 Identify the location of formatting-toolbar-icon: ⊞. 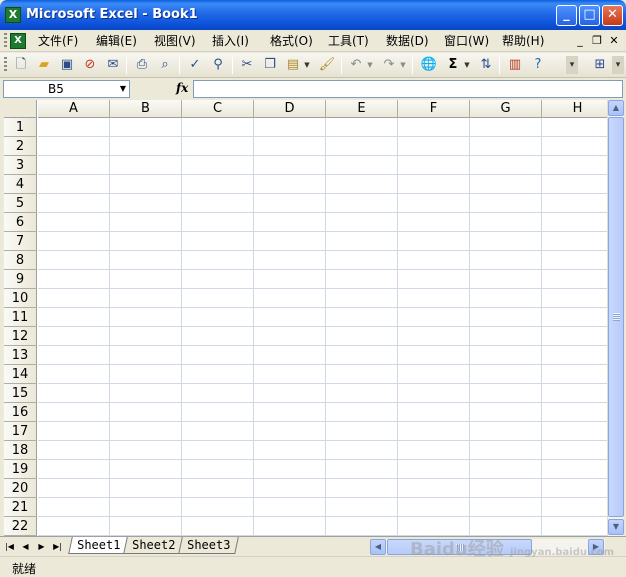
(600, 65).